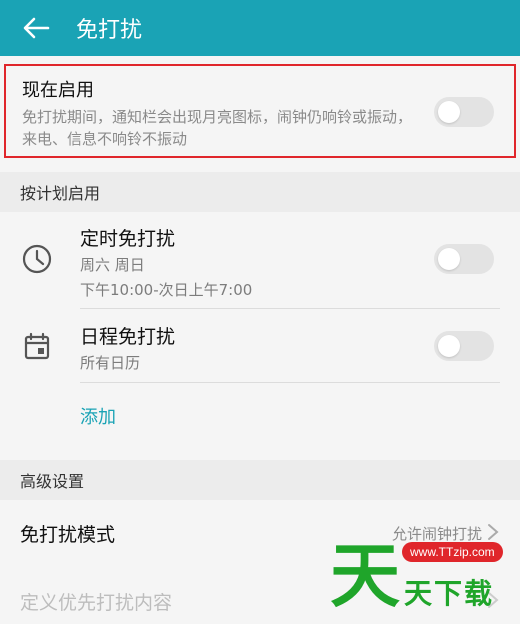 This screenshot has height=624, width=520. What do you see at coordinates (260, 346) in the screenshot?
I see `calendar-dnd-row: 日程免打扰 所有日历` at bounding box center [260, 346].